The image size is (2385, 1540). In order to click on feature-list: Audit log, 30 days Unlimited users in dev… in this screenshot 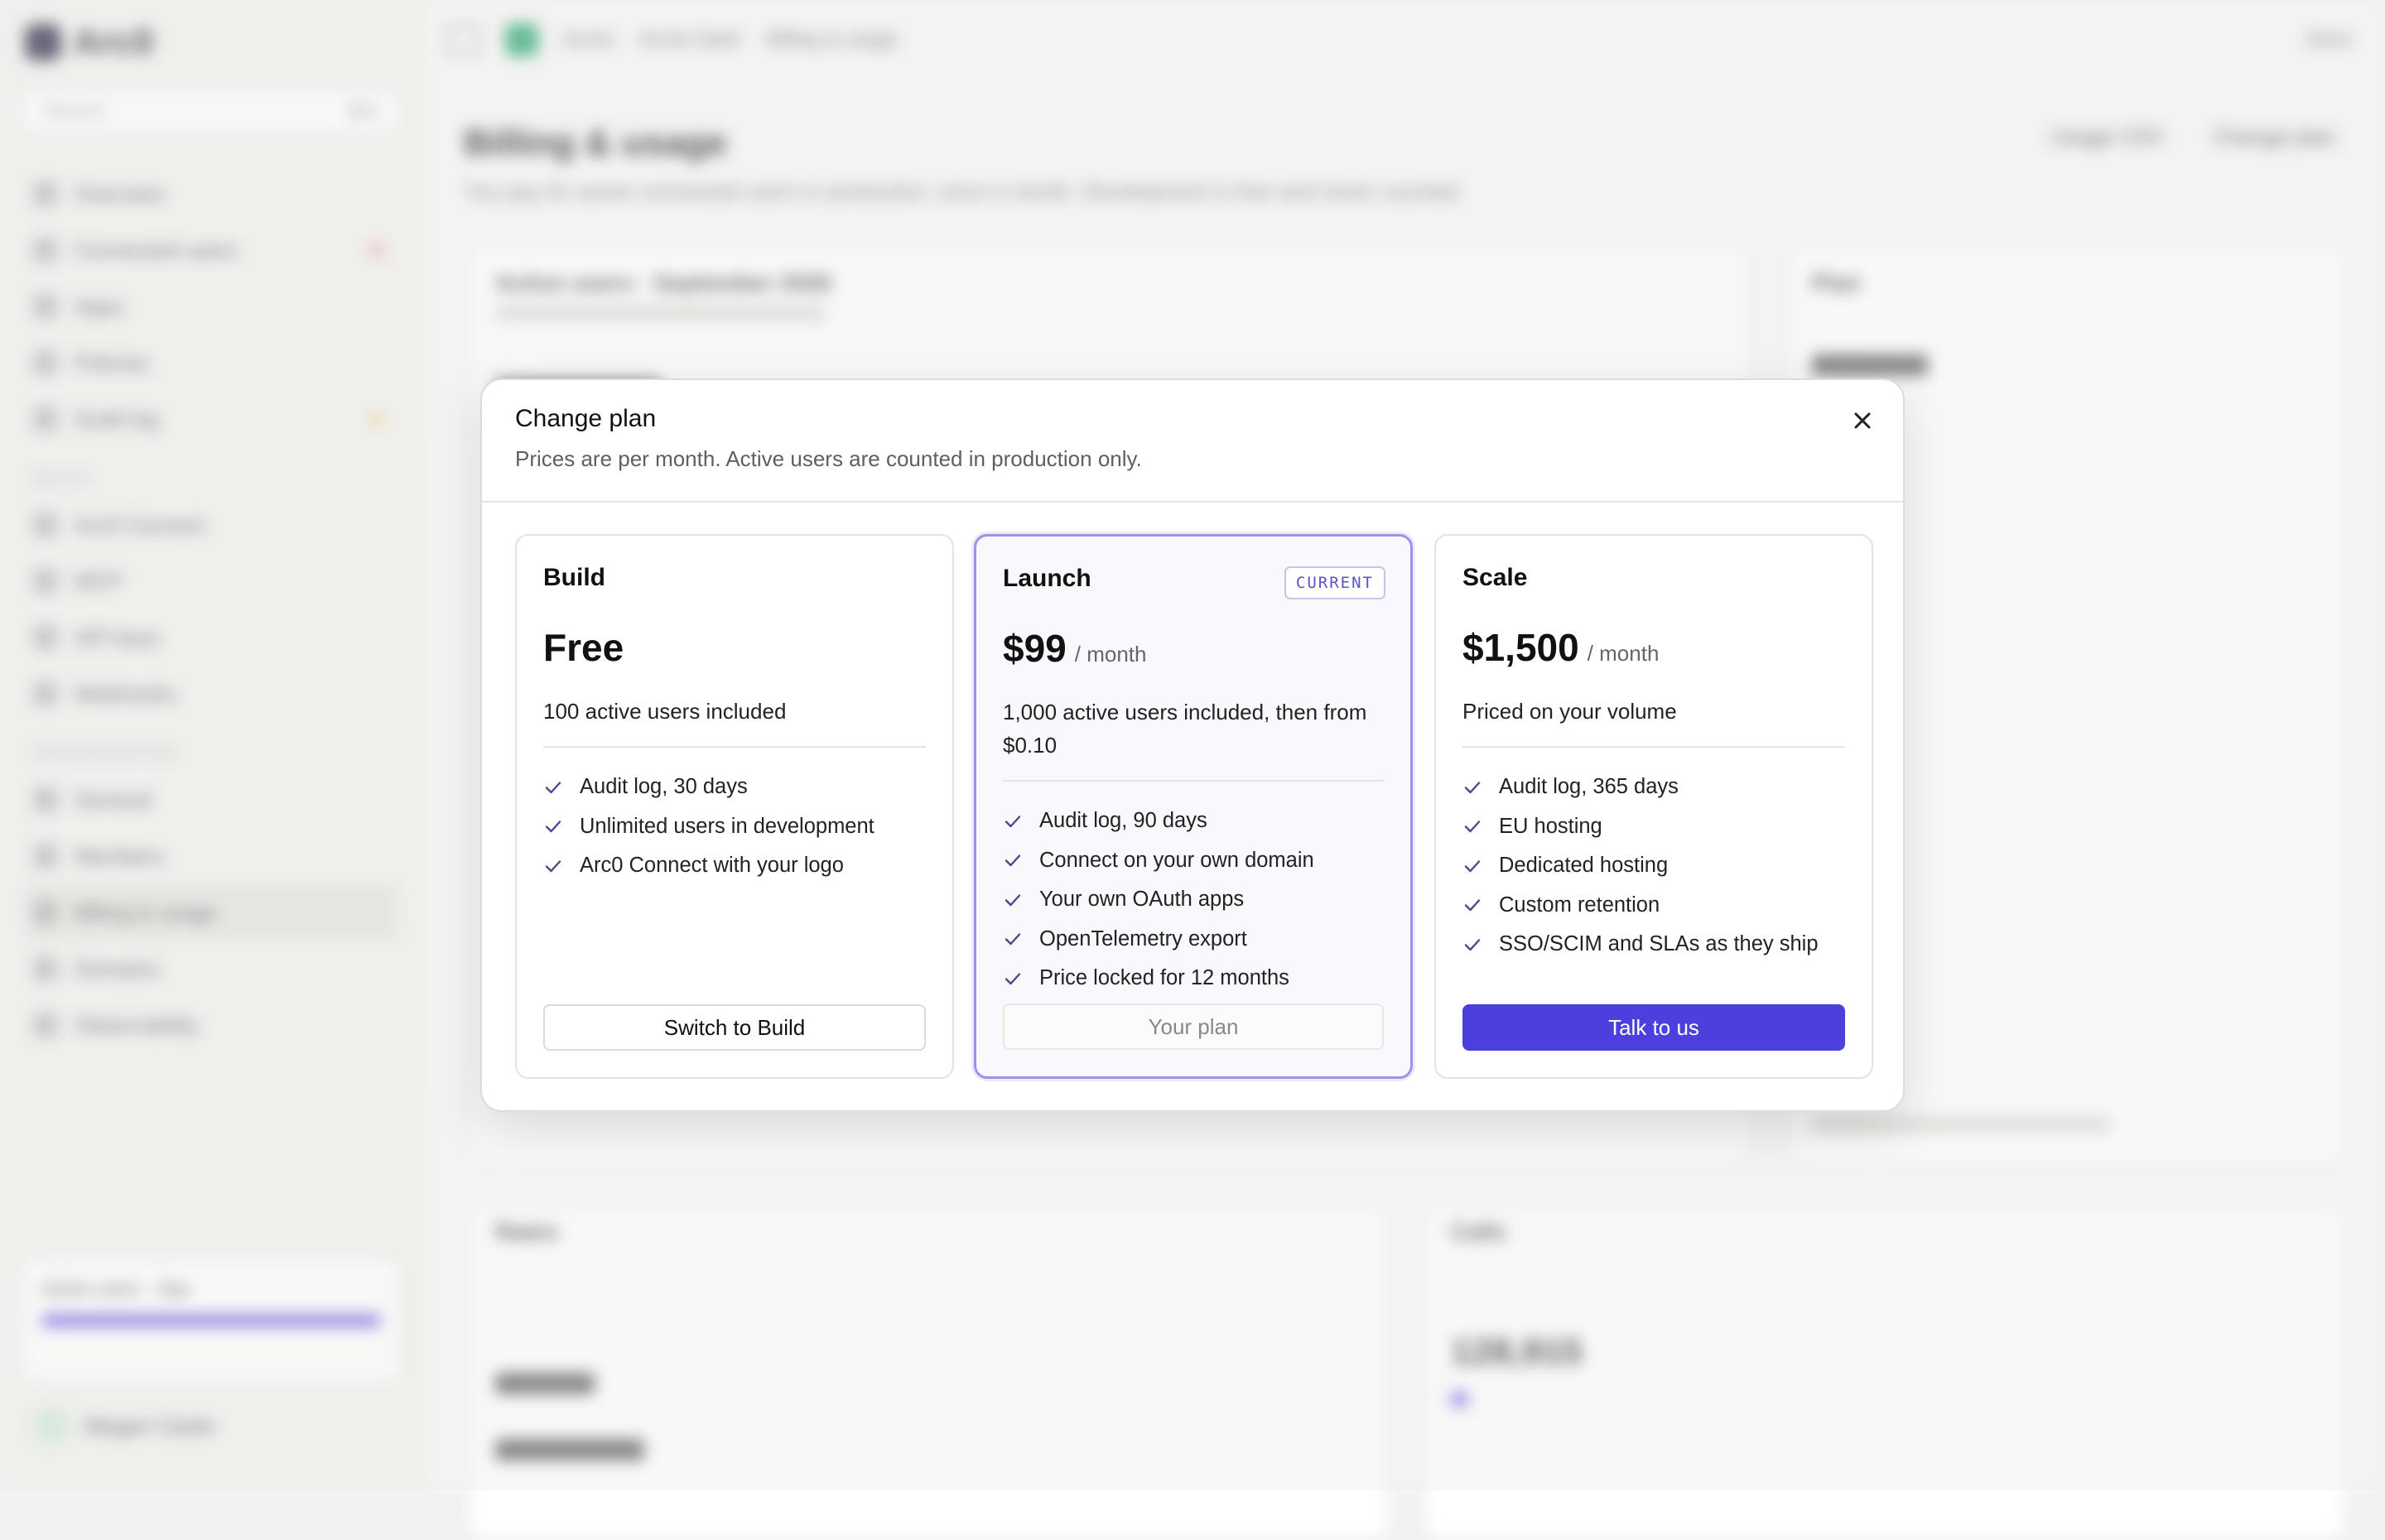, I will do `click(734, 827)`.